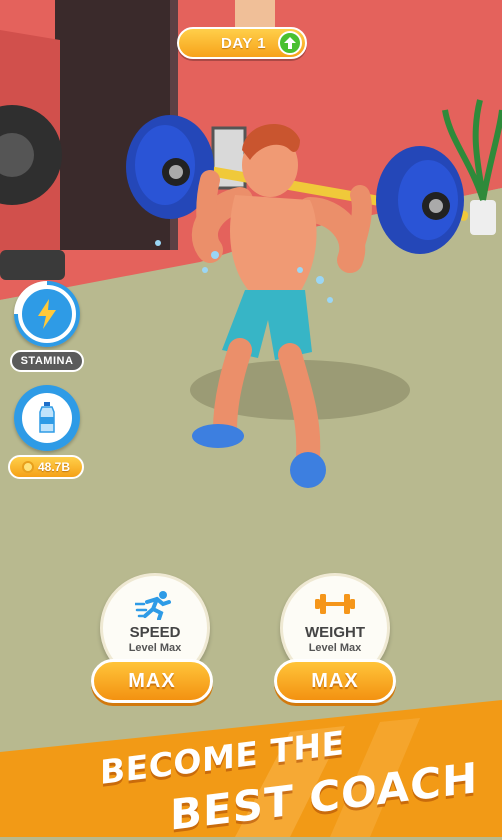  I want to click on weight-title: WEIGHT, so click(335, 632).